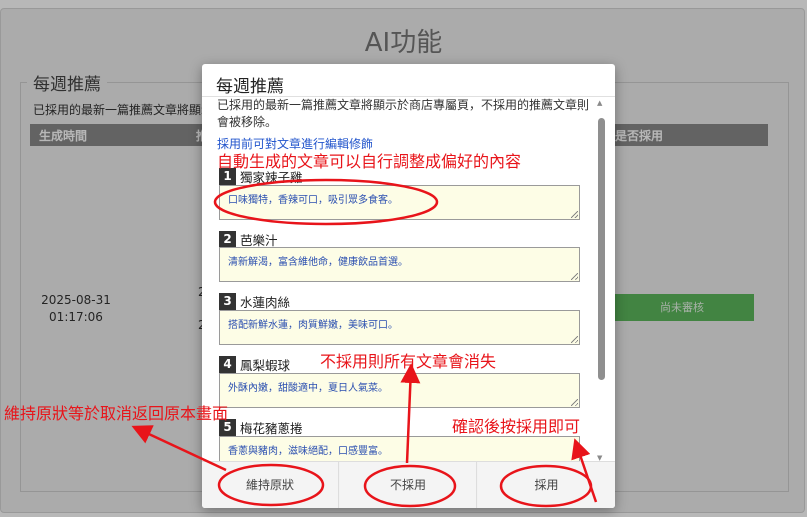  I want to click on keep-button-ellipse, so click(271, 485).